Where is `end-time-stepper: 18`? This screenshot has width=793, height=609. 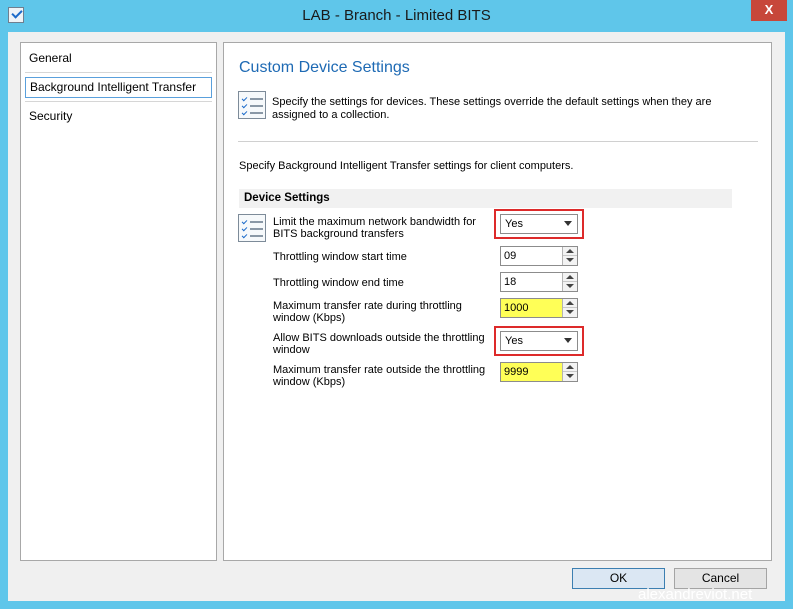 end-time-stepper: 18 is located at coordinates (539, 282).